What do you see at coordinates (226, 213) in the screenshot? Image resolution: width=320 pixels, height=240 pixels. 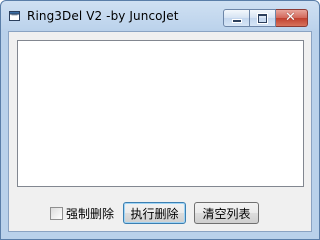 I see `clear-list-button: 清空列表` at bounding box center [226, 213].